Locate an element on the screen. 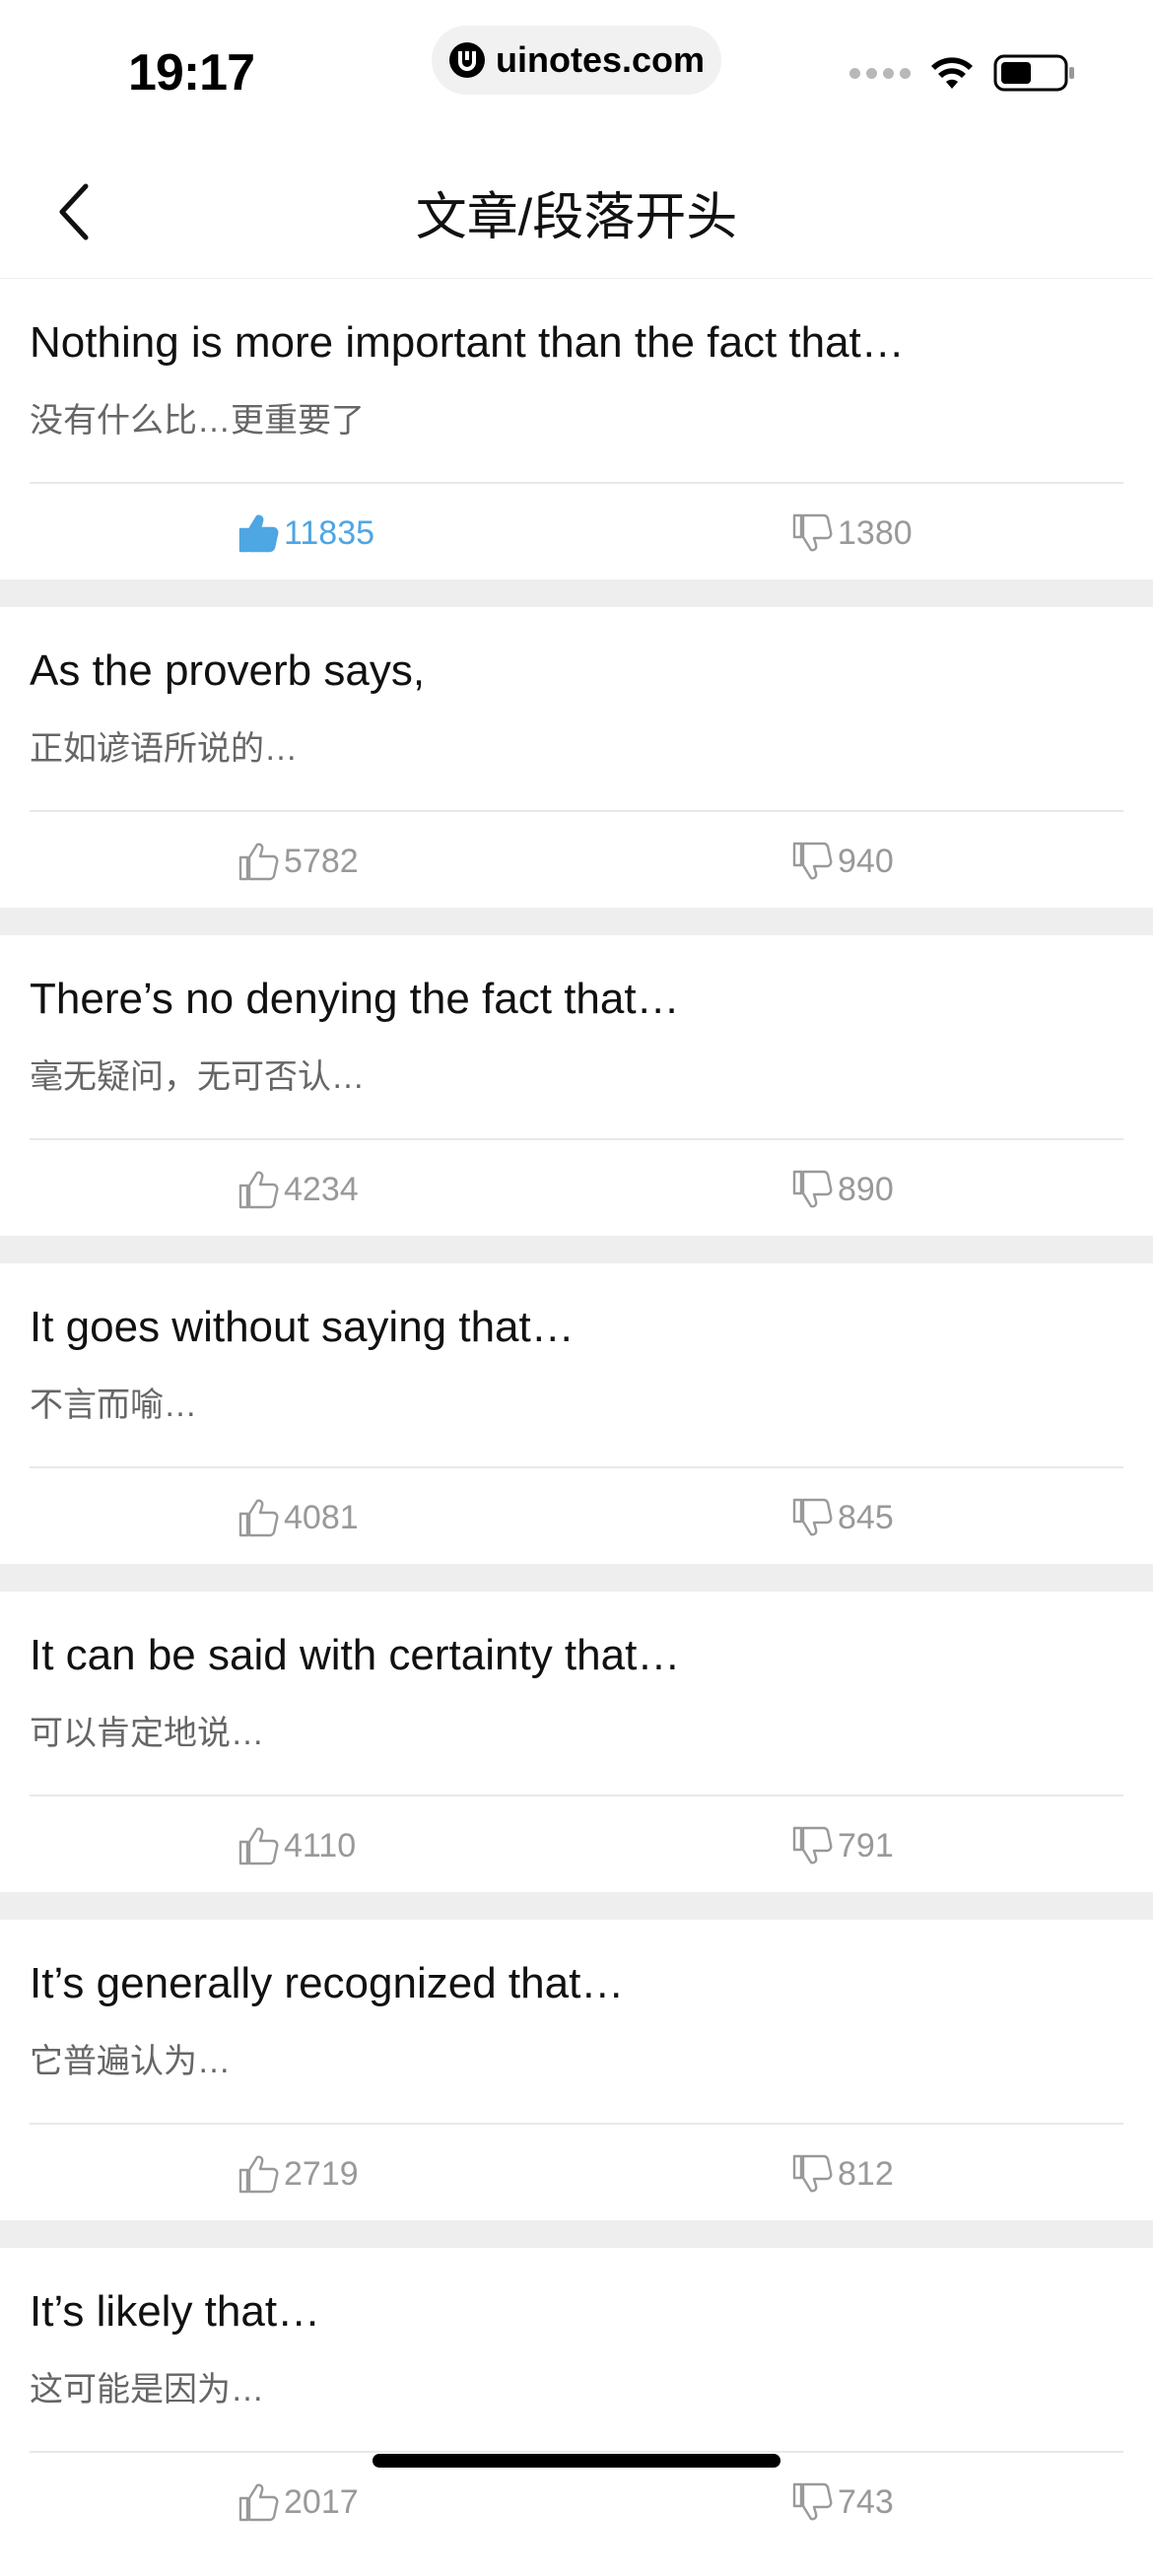 This screenshot has height=2576, width=1153. battery-icon is located at coordinates (1034, 73).